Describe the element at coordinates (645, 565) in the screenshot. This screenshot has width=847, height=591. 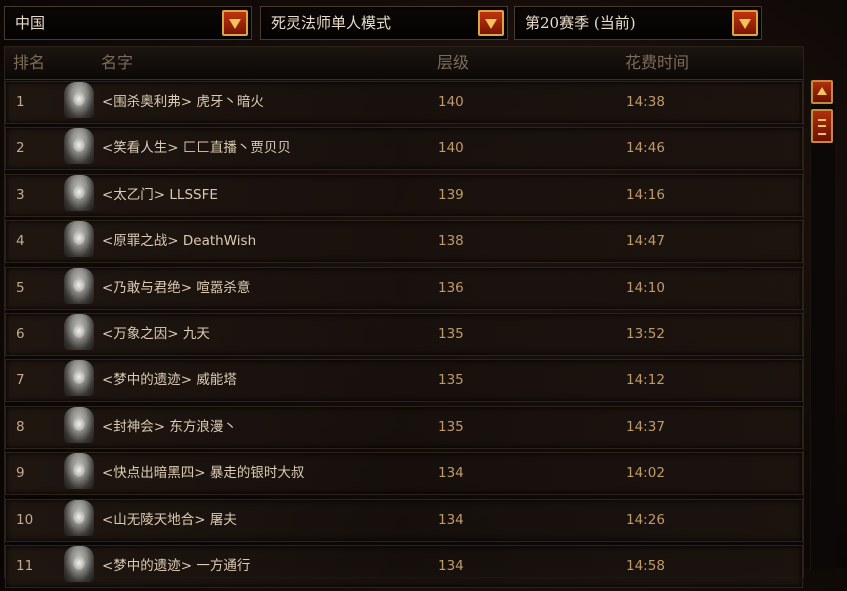
I see `row-time: 14:58` at that location.